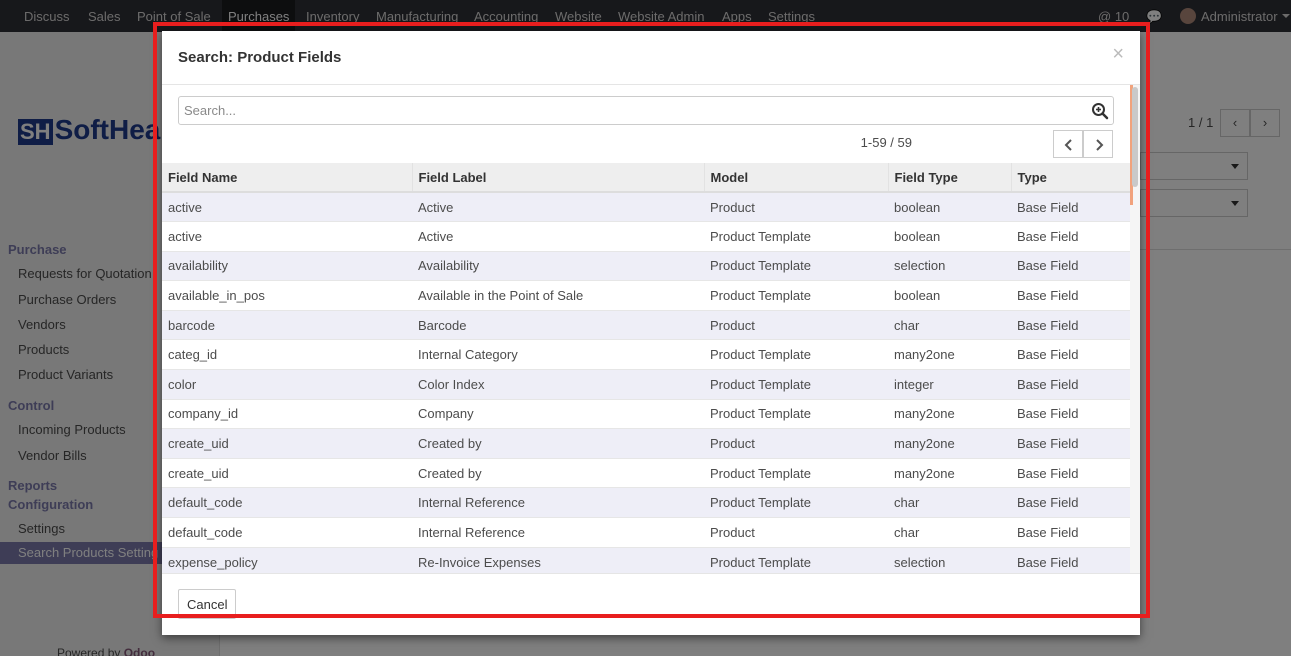 This screenshot has width=1291, height=656. Describe the element at coordinates (558, 178) in the screenshot. I see `column-header-field-label: Field Label` at that location.